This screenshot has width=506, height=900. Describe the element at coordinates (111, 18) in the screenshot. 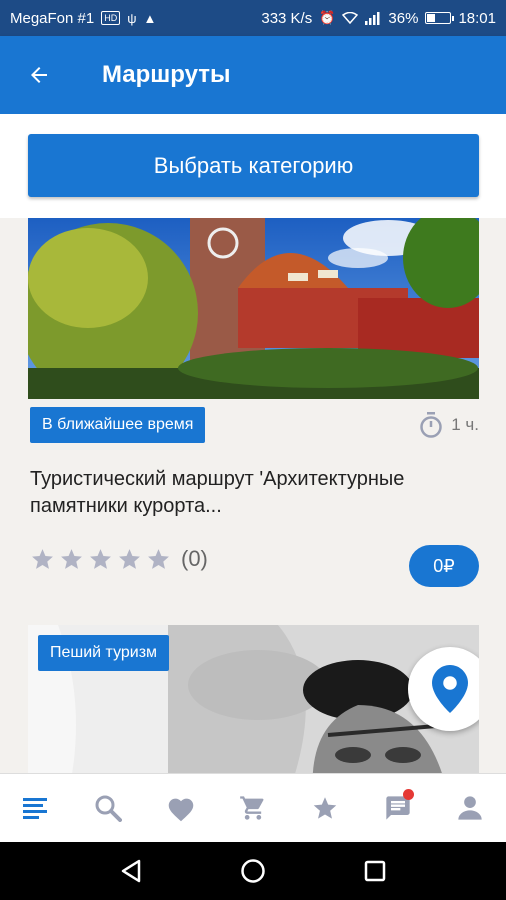

I see `hd-badge: HD` at that location.